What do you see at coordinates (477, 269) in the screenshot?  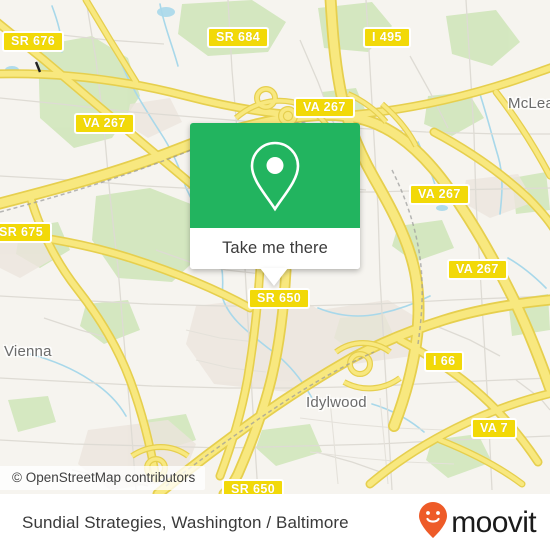 I see `road-shield-va-267-southeast: VA 267` at bounding box center [477, 269].